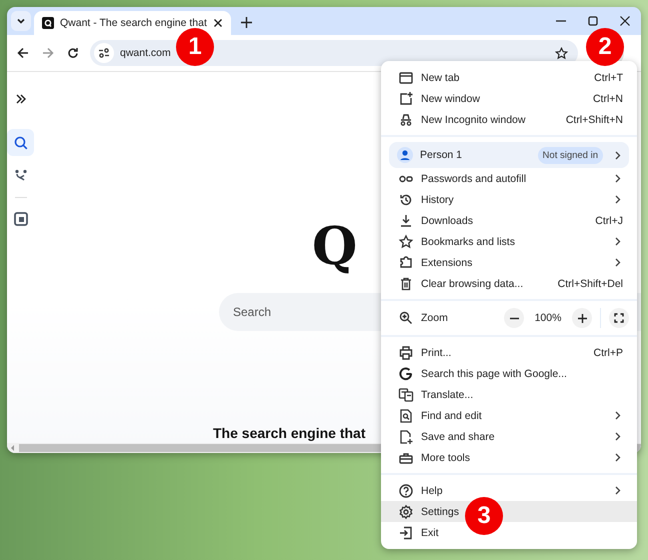 The image size is (648, 560). I want to click on shortcut-text: Ctrl+T, so click(608, 78).